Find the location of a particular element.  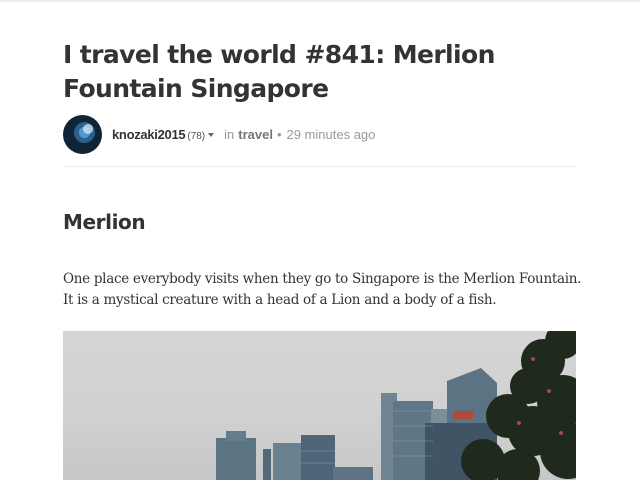

building-sign is located at coordinates (463, 415).